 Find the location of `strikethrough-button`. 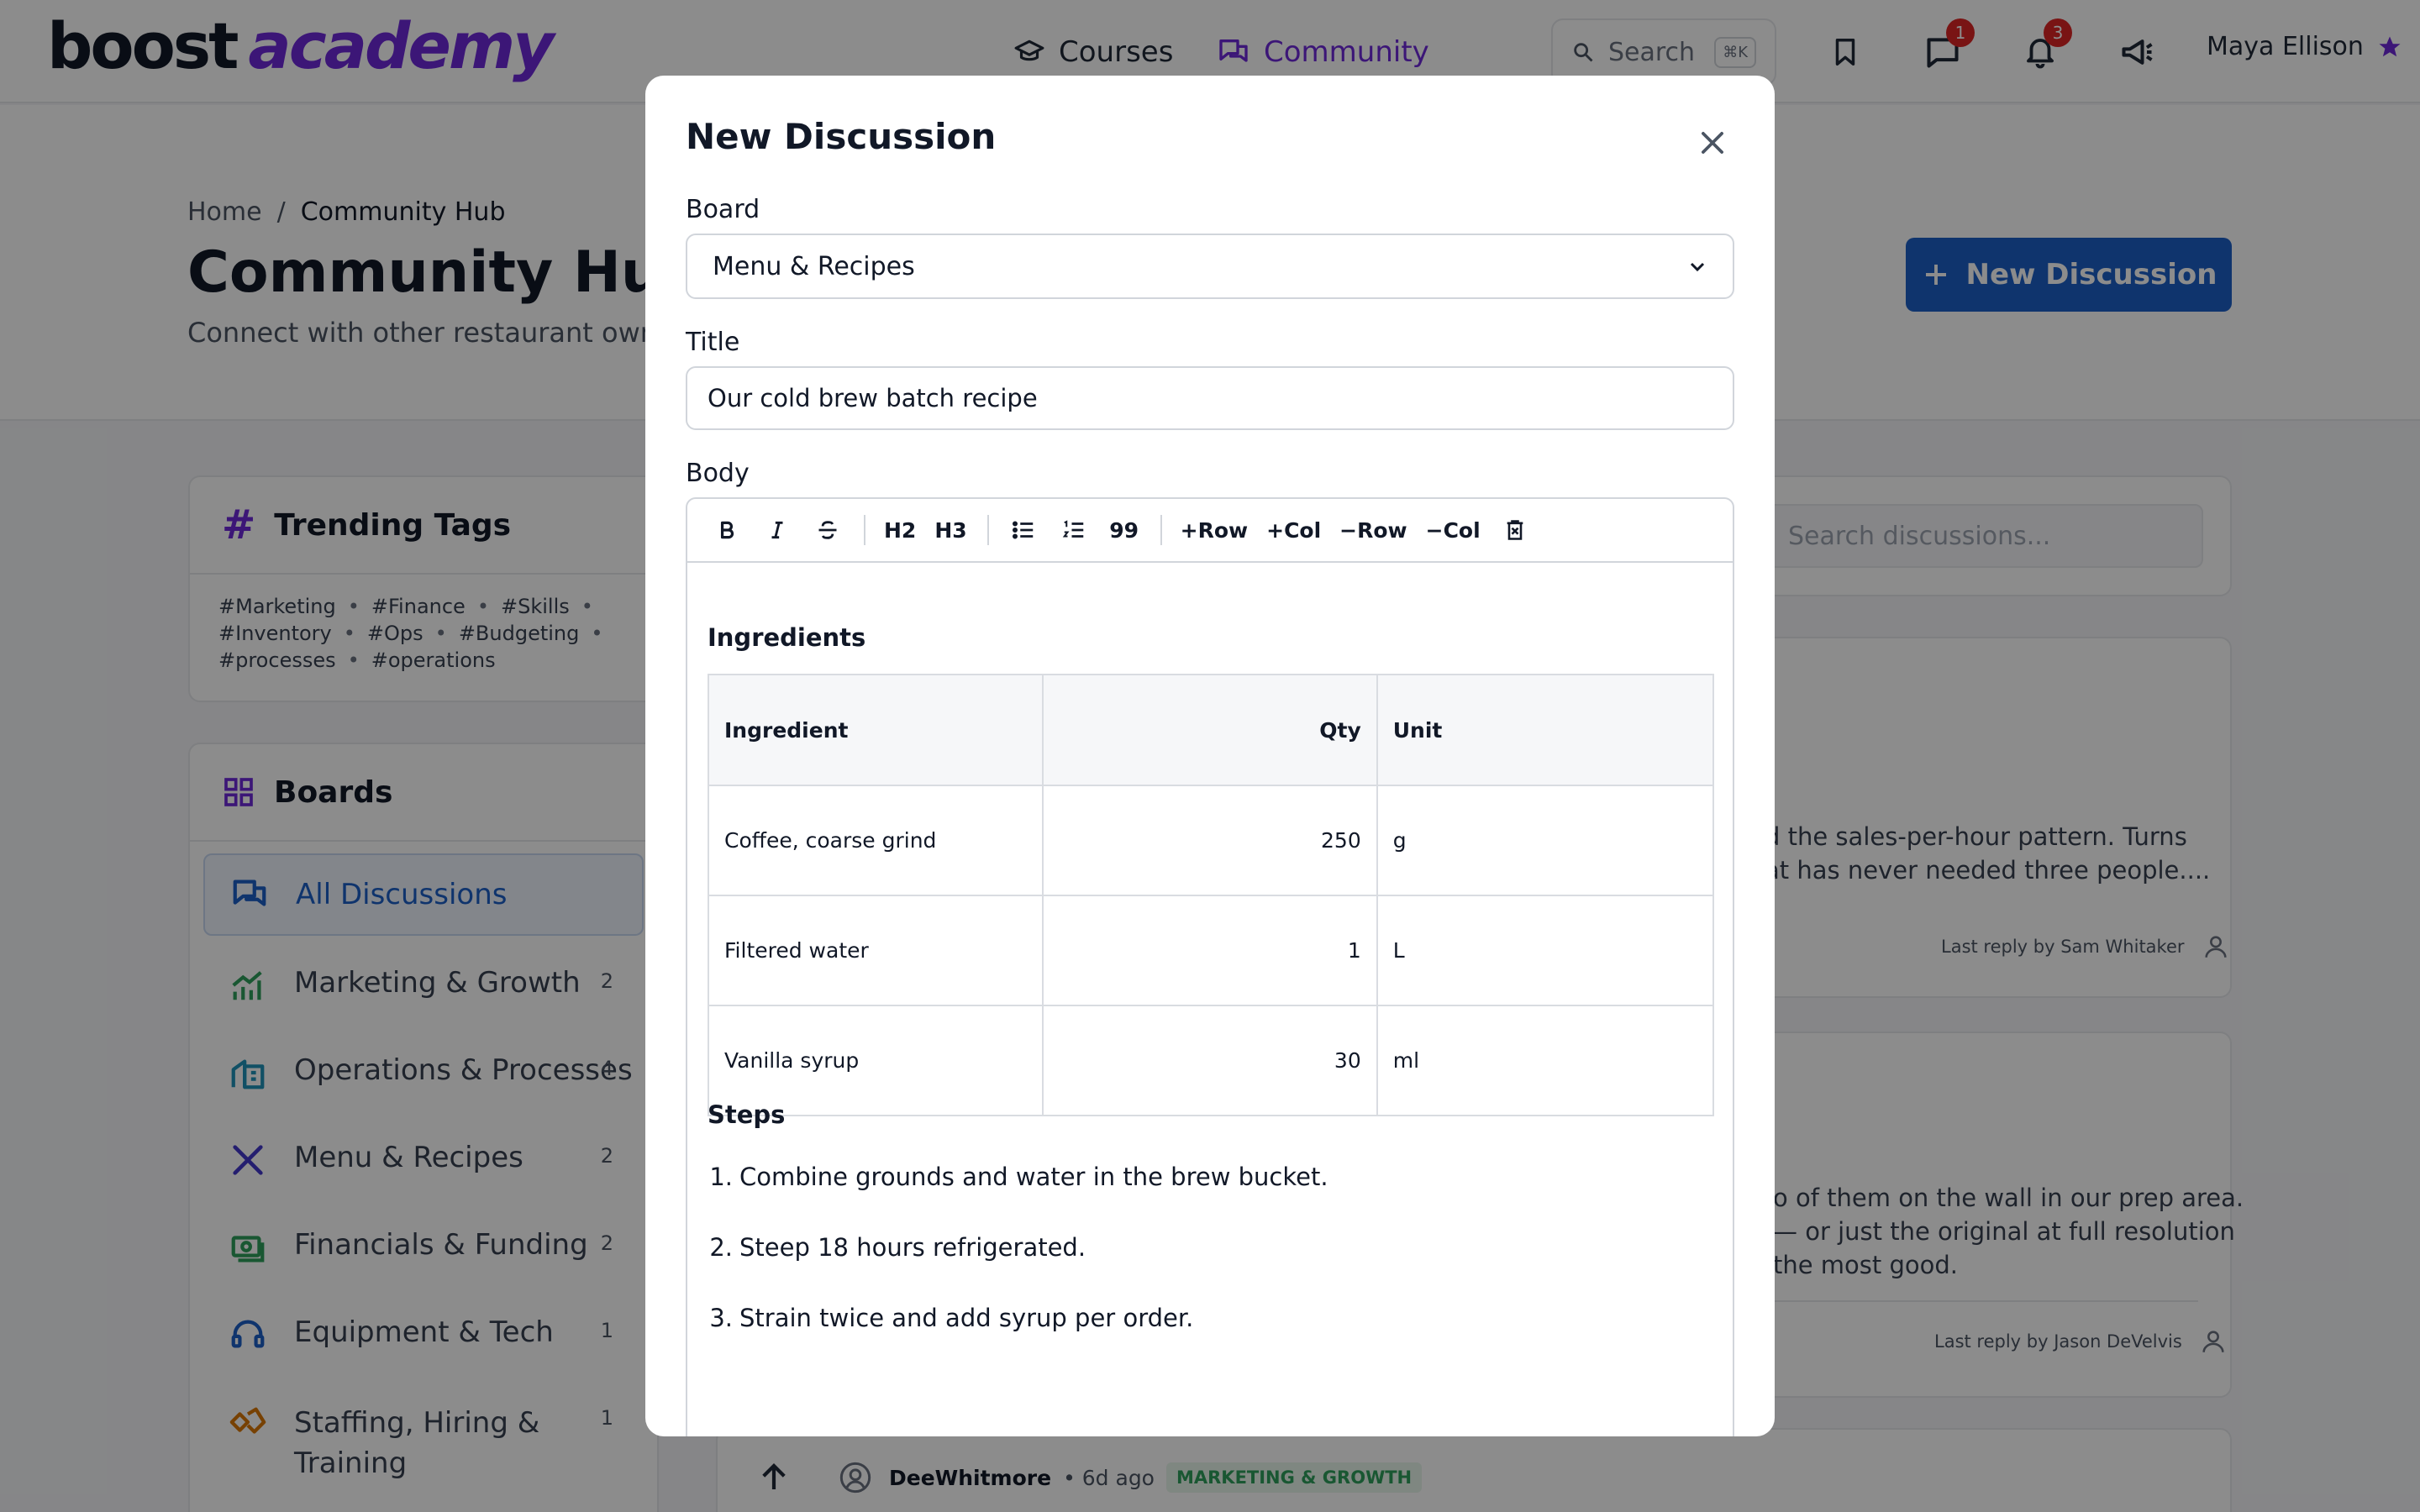

strikethrough-button is located at coordinates (828, 530).